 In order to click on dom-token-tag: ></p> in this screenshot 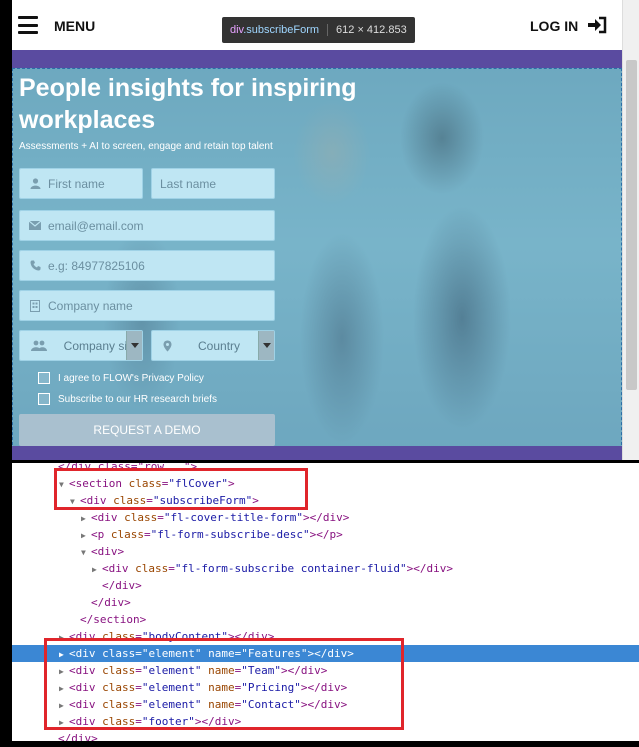, I will do `click(326, 534)`.